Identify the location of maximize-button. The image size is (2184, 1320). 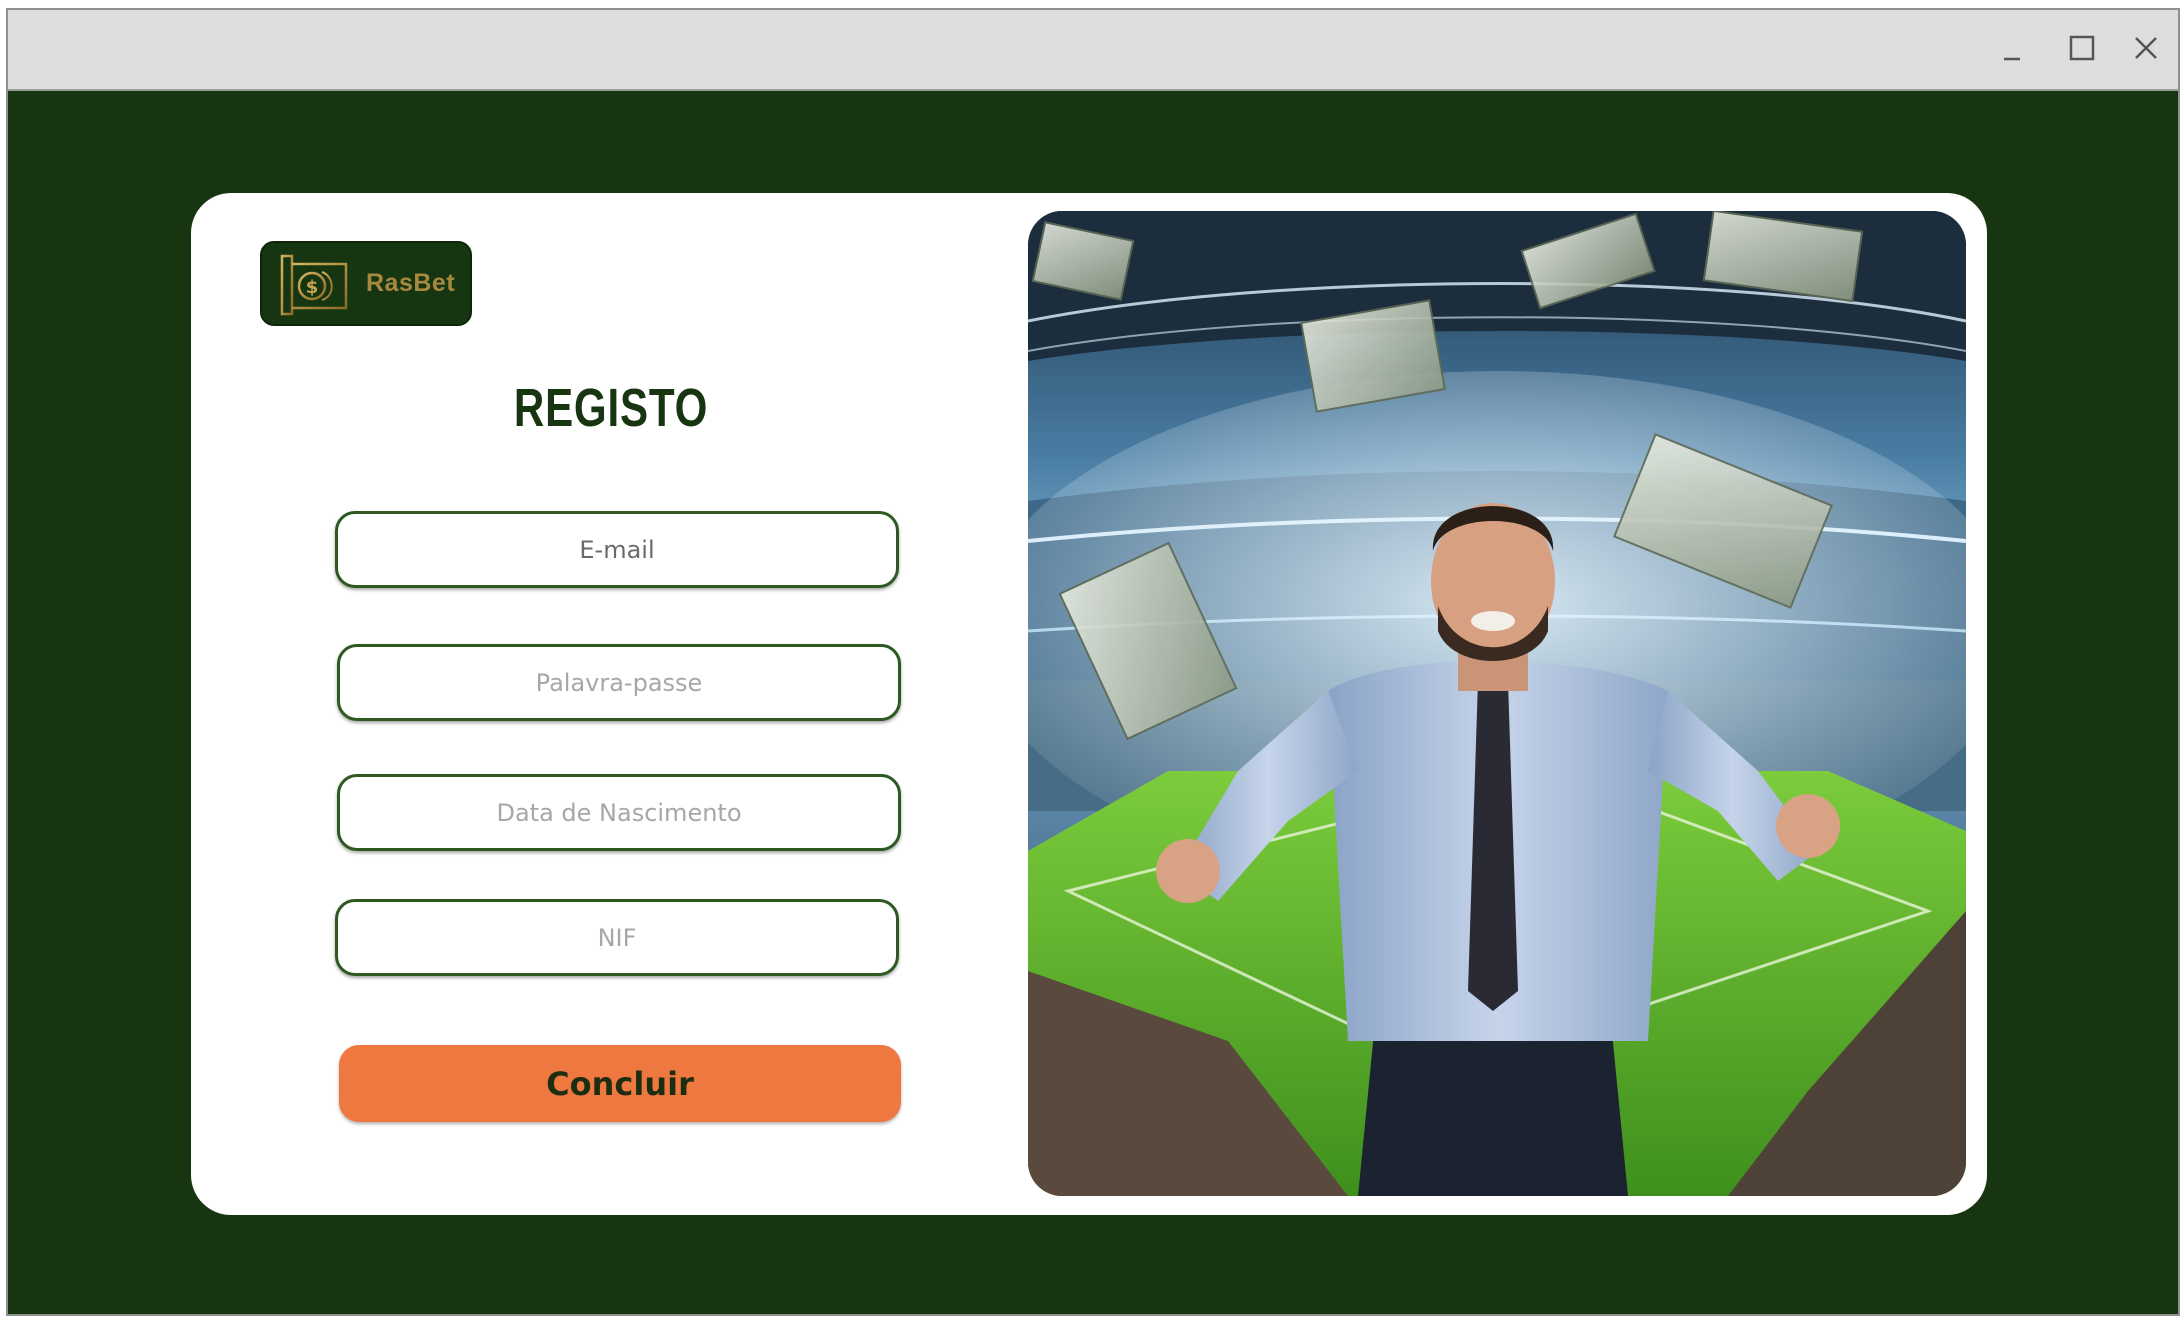
(2082, 48).